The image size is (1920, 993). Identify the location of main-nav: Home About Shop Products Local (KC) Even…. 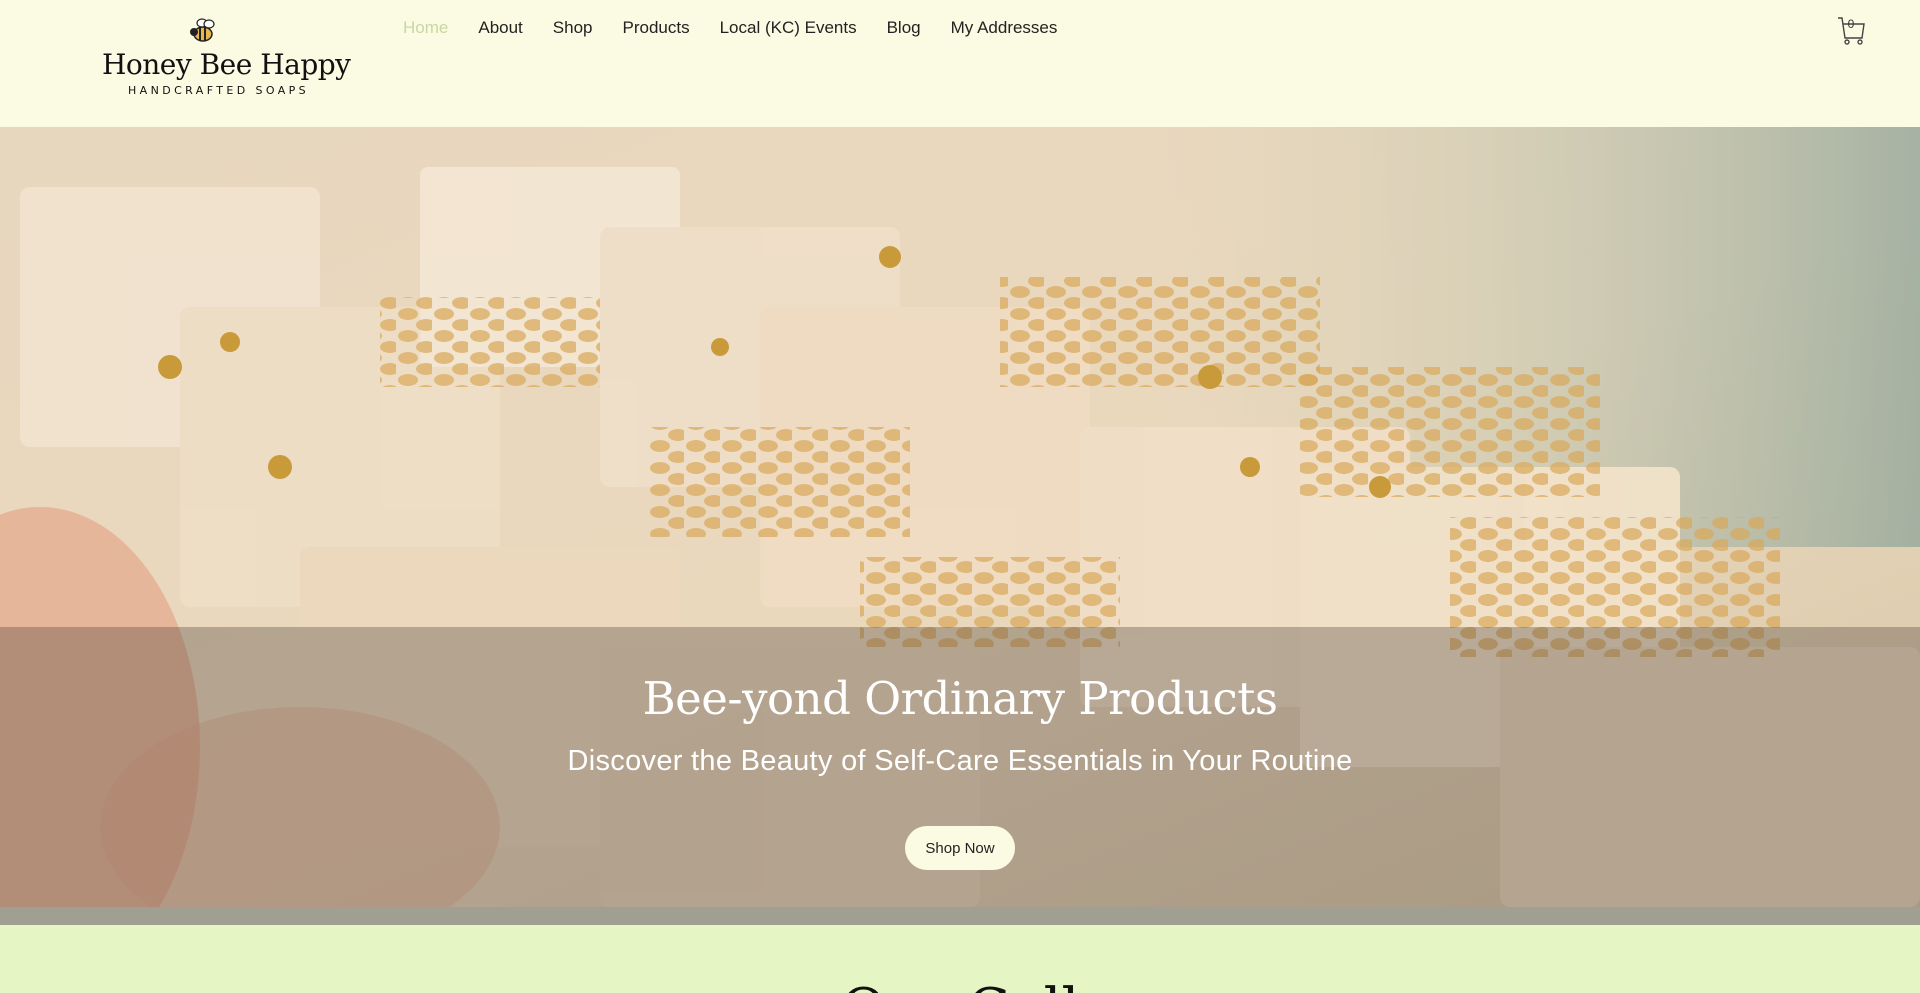
(730, 28).